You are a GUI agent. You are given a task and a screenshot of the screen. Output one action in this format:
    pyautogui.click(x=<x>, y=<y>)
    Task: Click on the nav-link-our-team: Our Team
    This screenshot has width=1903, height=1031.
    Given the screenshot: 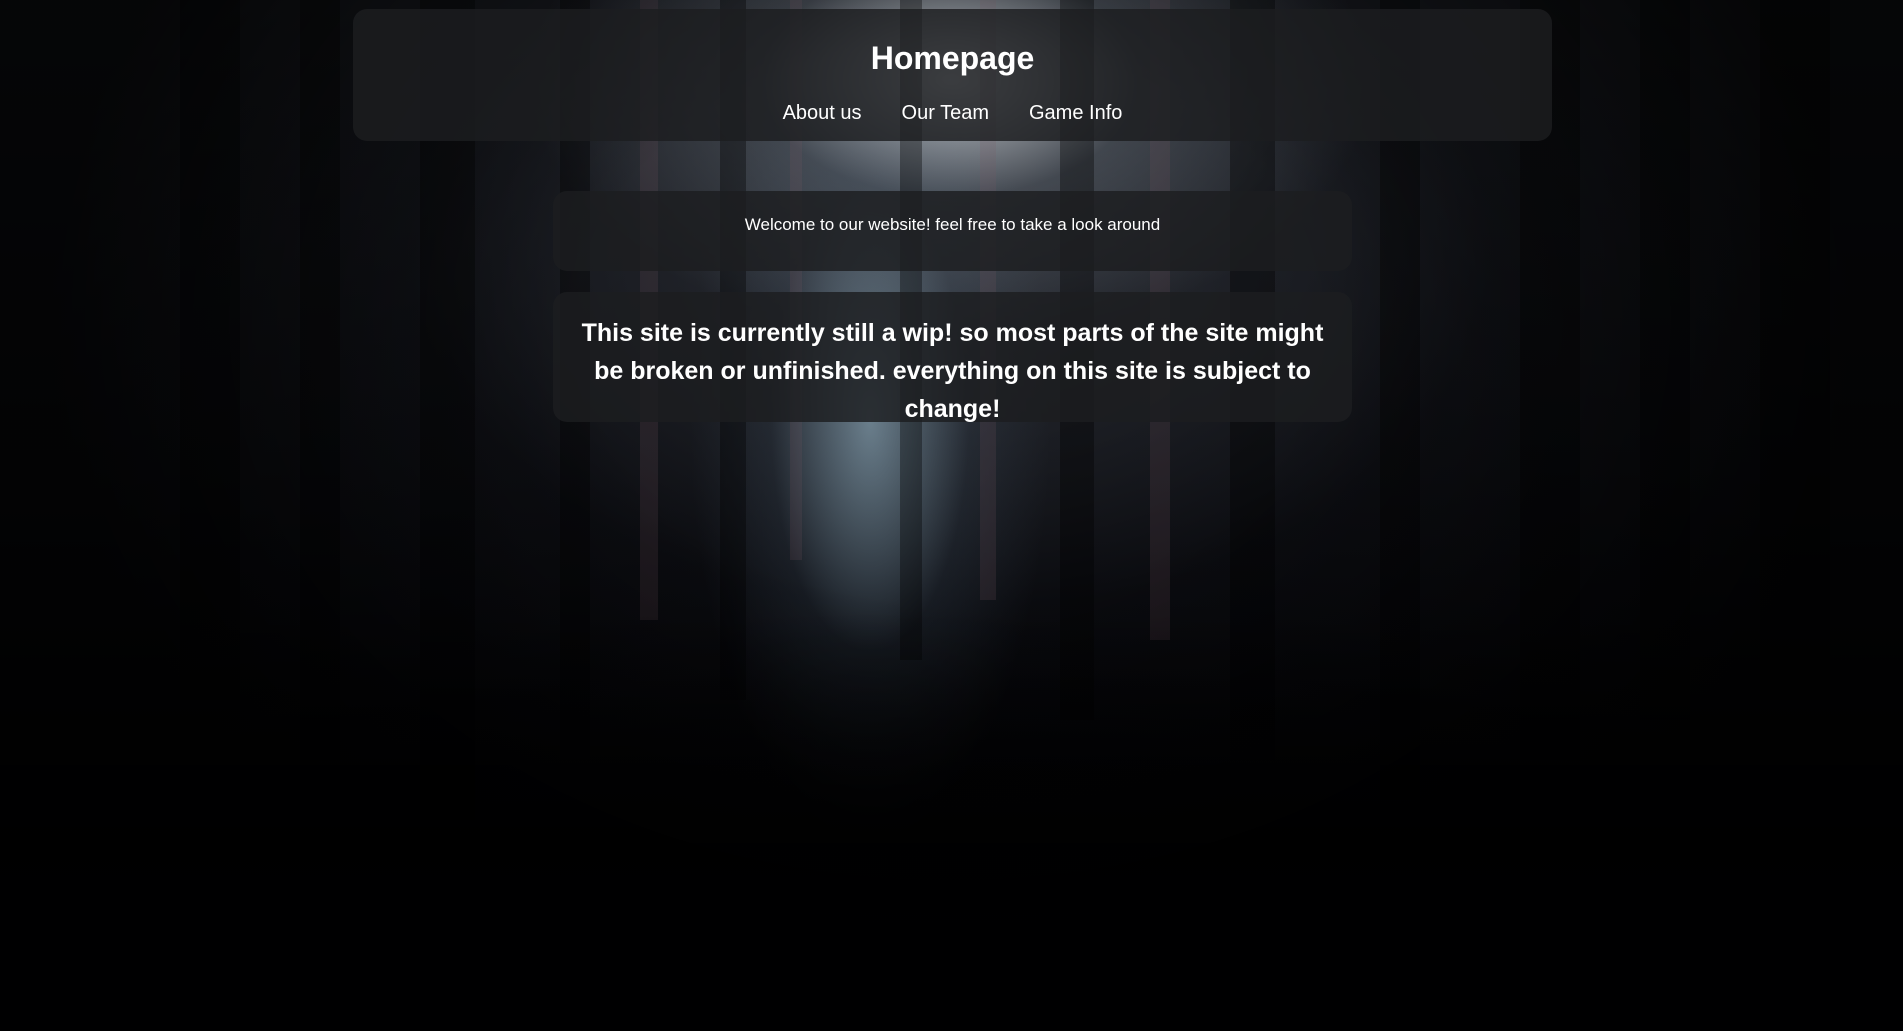 What is the action you would take?
    pyautogui.click(x=945, y=113)
    